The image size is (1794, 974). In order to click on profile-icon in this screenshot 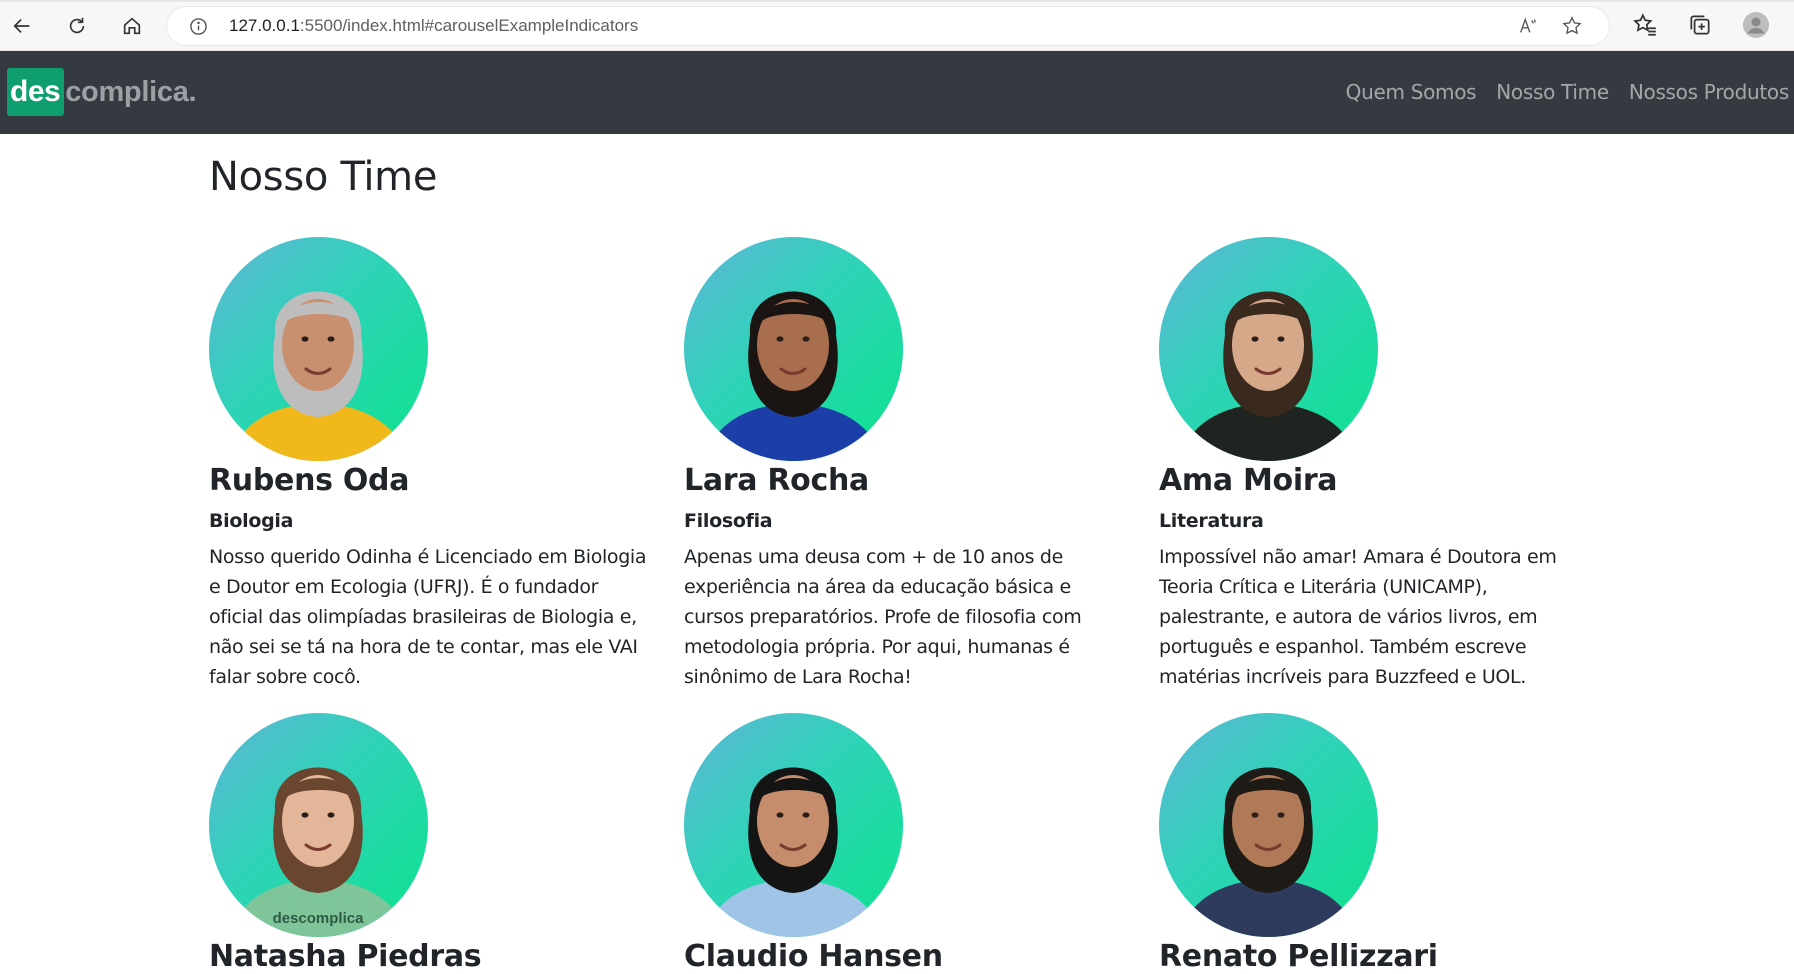, I will do `click(1756, 25)`.